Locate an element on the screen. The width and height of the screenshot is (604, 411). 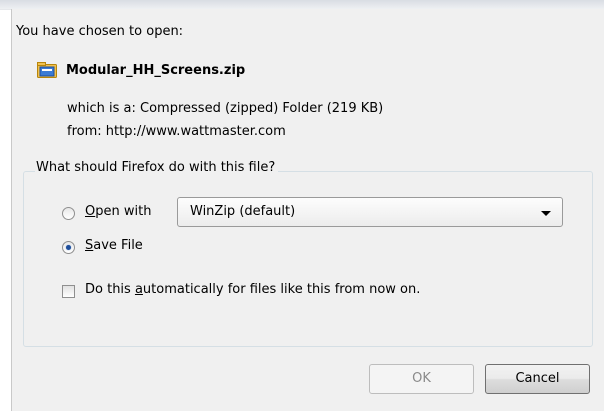
file-type-value: Compressed (zipped) Folder (219 KB) is located at coordinates (262, 108).